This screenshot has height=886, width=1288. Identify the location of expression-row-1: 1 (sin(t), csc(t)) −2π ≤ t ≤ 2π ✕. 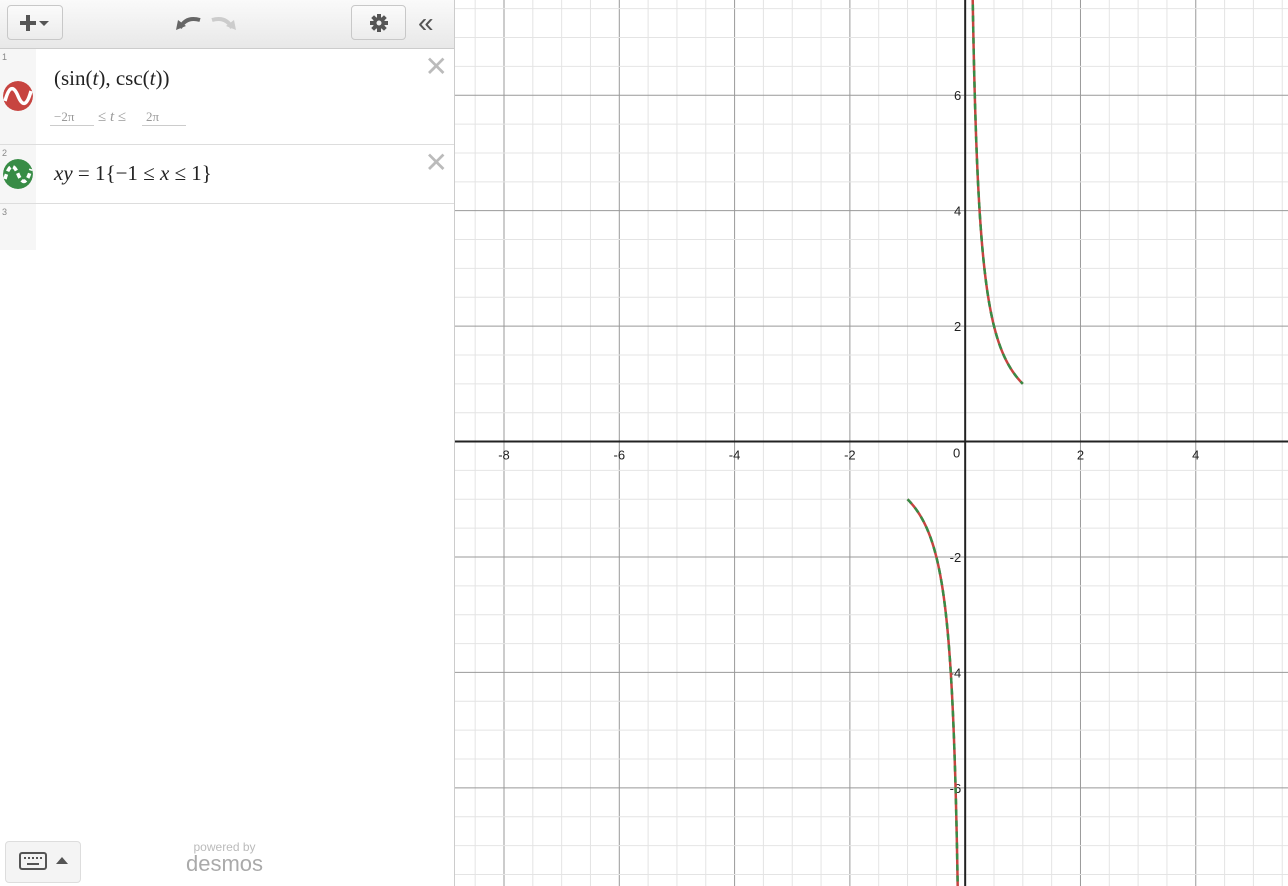
(227, 97).